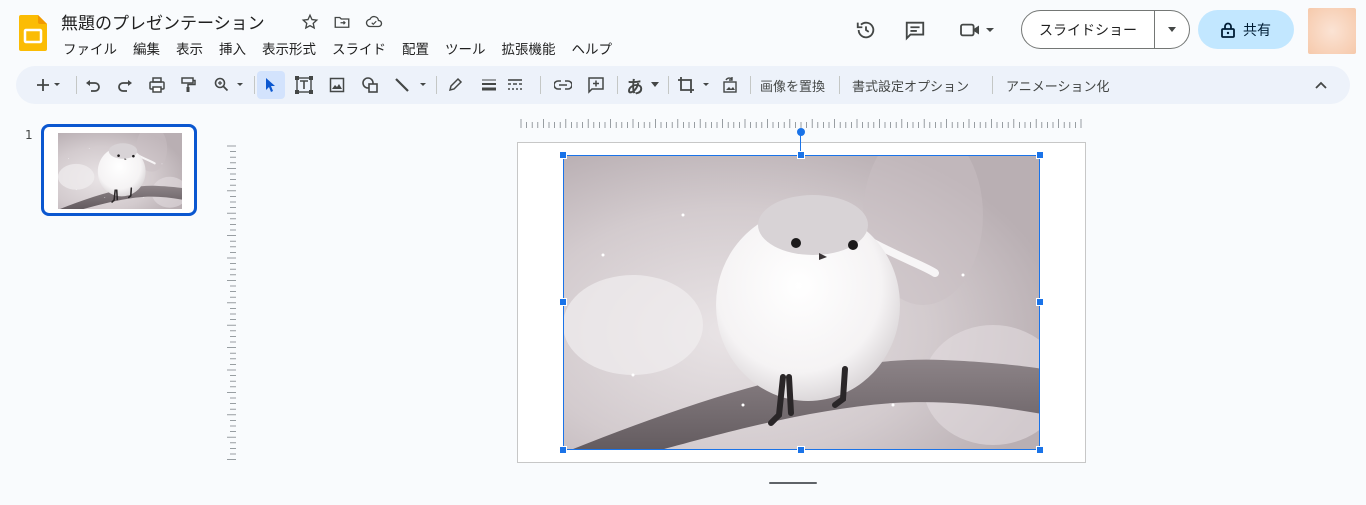 The image size is (1366, 505). Describe the element at coordinates (337, 85) in the screenshot. I see `insert-image-icon` at that location.